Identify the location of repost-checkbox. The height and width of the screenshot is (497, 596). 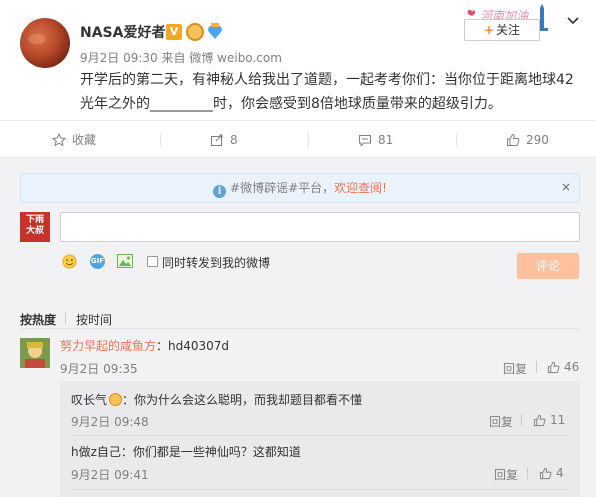
(152, 261).